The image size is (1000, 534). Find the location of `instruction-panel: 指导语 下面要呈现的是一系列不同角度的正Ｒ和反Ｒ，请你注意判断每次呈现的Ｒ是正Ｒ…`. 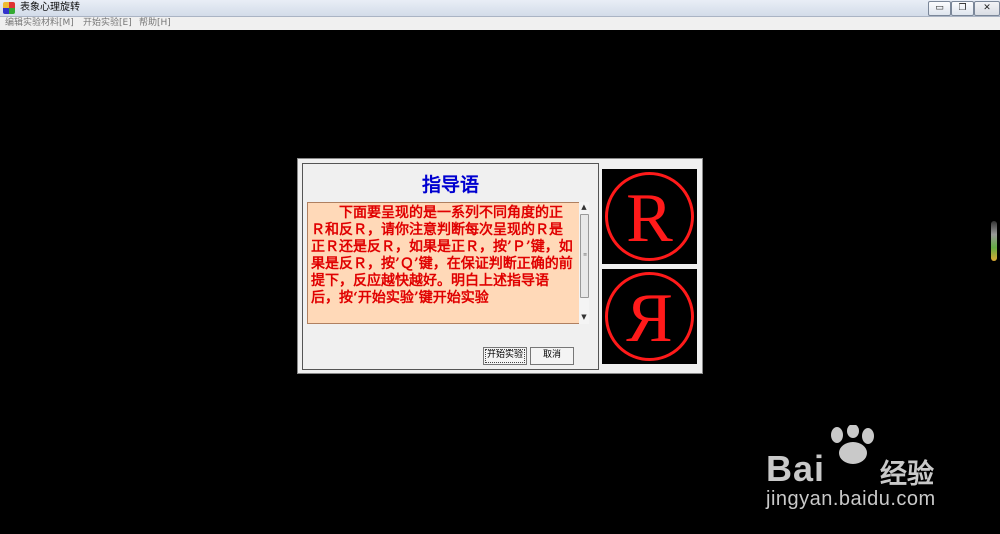

instruction-panel: 指导语 下面要呈现的是一系列不同角度的正Ｒ和反Ｒ，请你注意判断每次呈现的Ｒ是正Ｒ… is located at coordinates (450, 266).